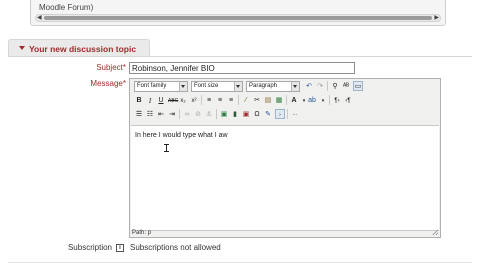 The height and width of the screenshot is (270, 480). What do you see at coordinates (82, 49) in the screenshot?
I see `section-title: Your new discussion topic` at bounding box center [82, 49].